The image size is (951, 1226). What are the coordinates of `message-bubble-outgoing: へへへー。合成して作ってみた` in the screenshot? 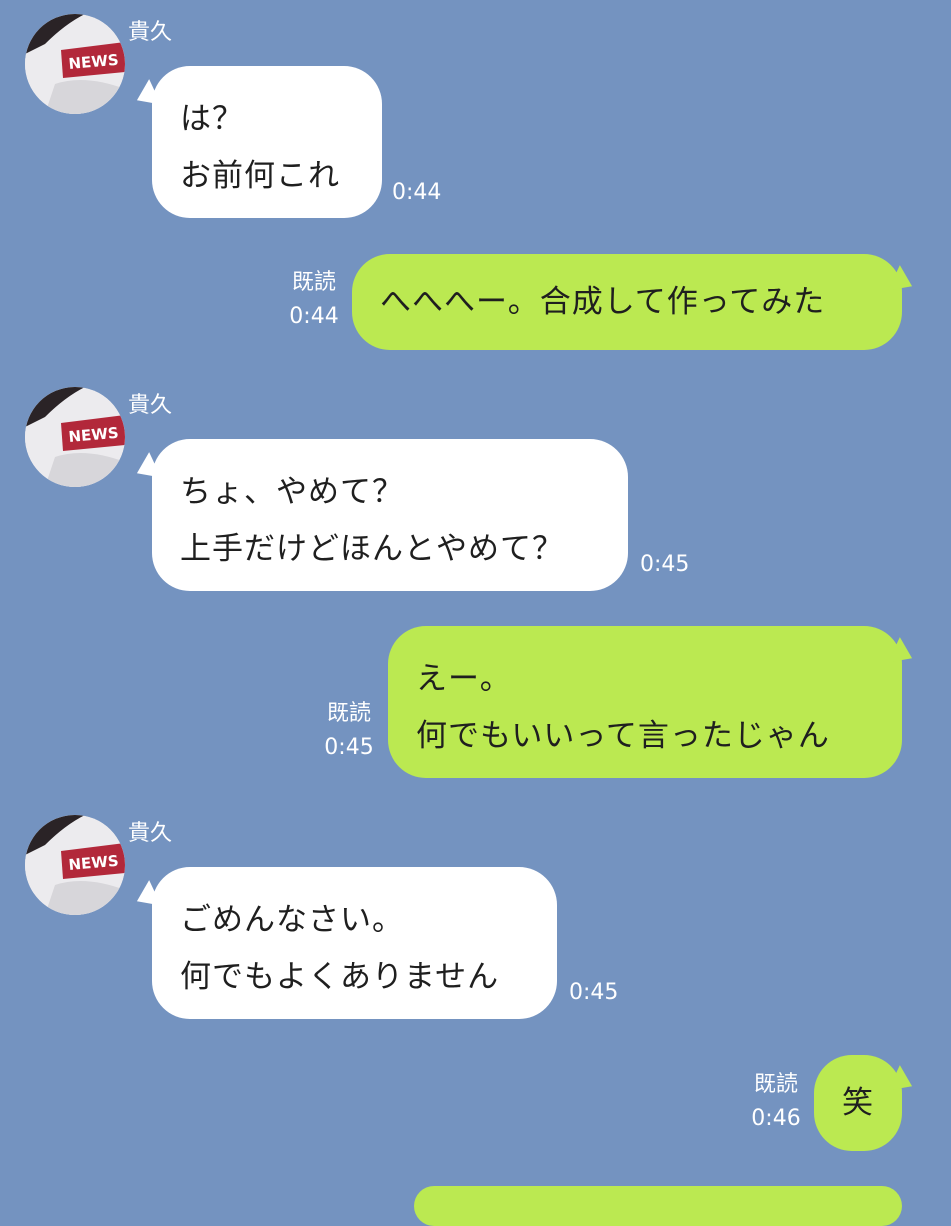 It's located at (627, 302).